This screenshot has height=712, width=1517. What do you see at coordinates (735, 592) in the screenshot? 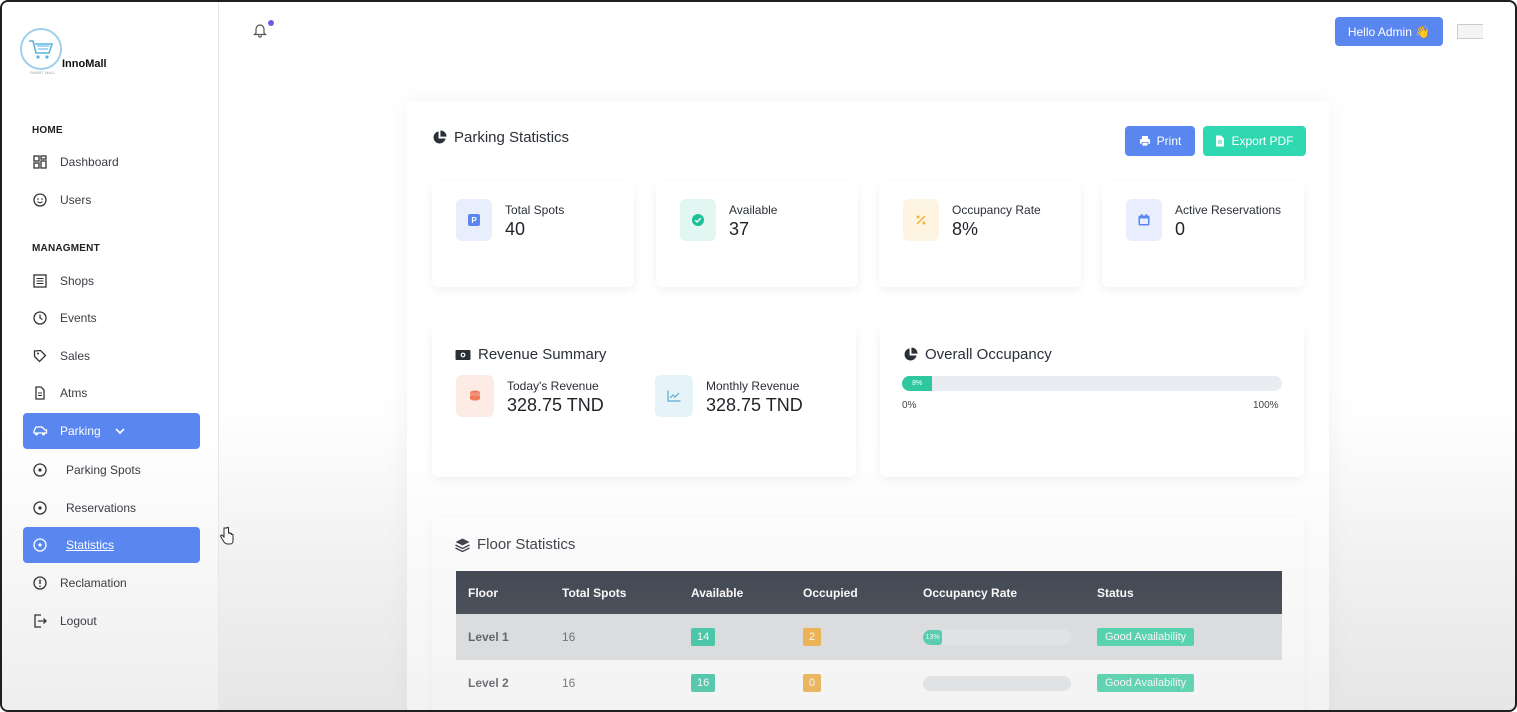
I see `column-header: Available` at bounding box center [735, 592].